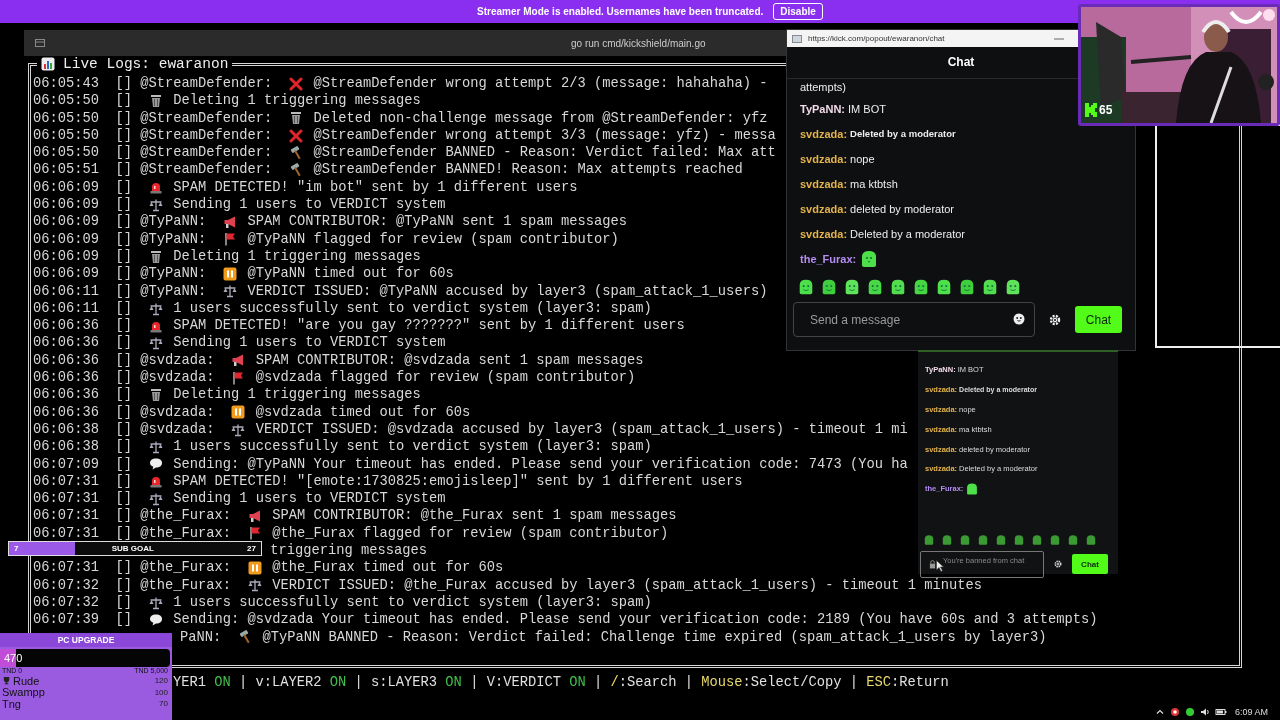  Describe the element at coordinates (375, 187) in the screenshot. I see `log-message: SPAM DETECTED! "im bot" sent by 1 different users` at that location.